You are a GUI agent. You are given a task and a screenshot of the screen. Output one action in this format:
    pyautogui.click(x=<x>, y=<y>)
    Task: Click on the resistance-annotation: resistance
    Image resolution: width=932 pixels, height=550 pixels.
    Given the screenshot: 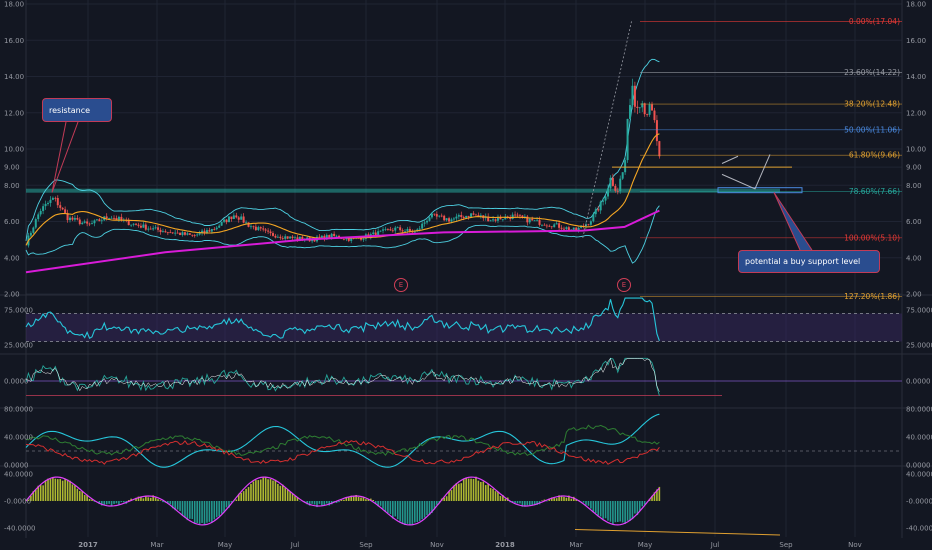 What is the action you would take?
    pyautogui.click(x=77, y=110)
    